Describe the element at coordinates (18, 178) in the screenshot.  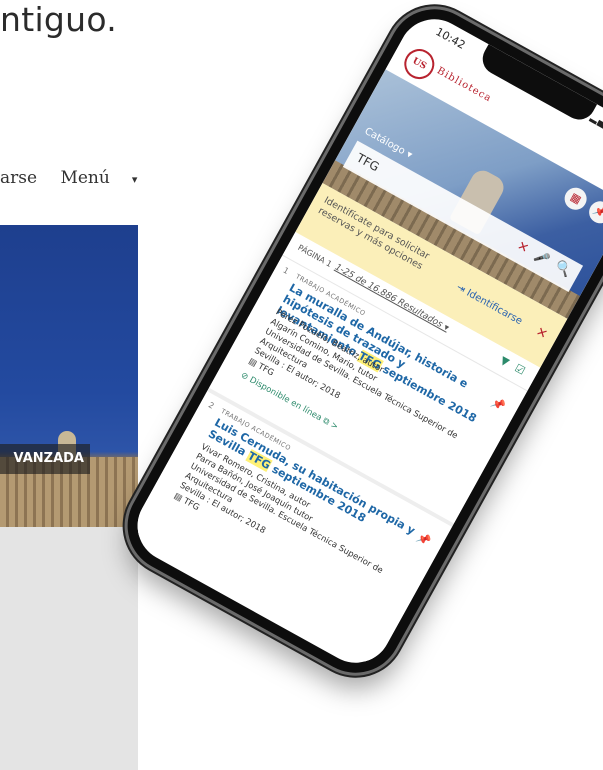
I see `nav-item-login: arse` at that location.